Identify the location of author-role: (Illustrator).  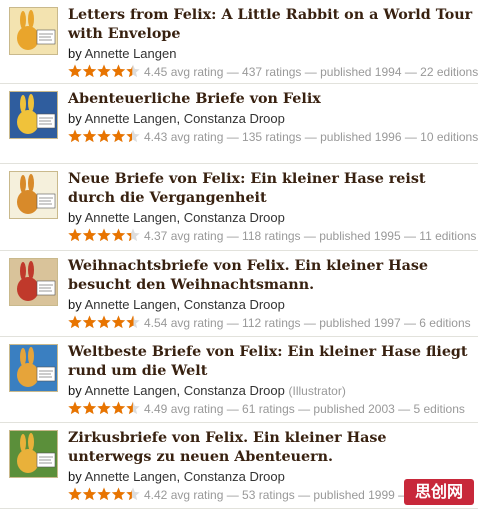
(317, 391).